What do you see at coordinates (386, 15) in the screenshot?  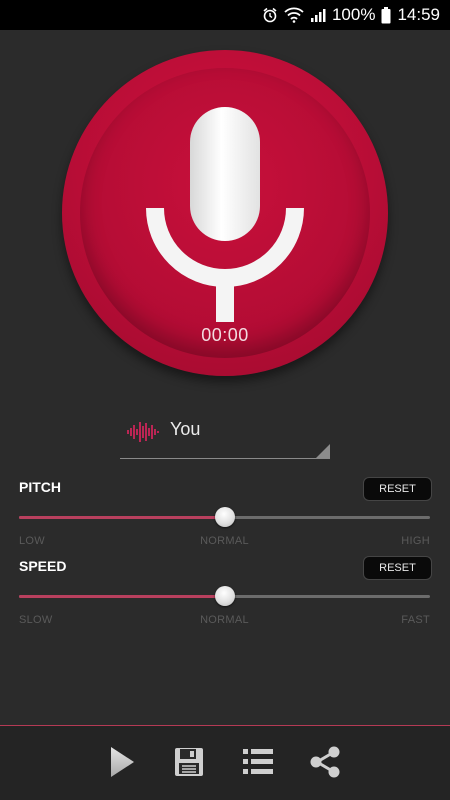 I see `battery-icon` at bounding box center [386, 15].